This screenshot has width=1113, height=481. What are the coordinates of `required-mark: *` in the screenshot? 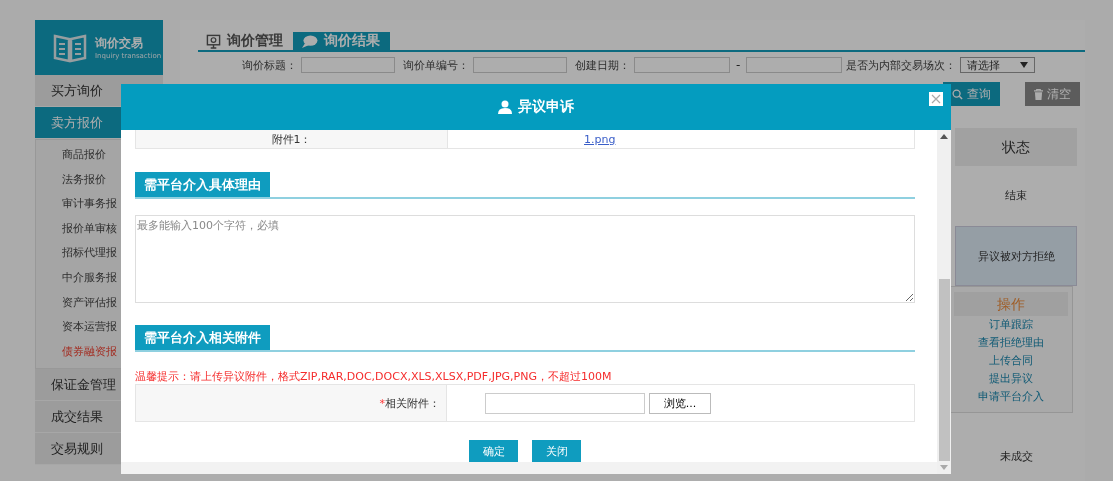 It's located at (382, 403).